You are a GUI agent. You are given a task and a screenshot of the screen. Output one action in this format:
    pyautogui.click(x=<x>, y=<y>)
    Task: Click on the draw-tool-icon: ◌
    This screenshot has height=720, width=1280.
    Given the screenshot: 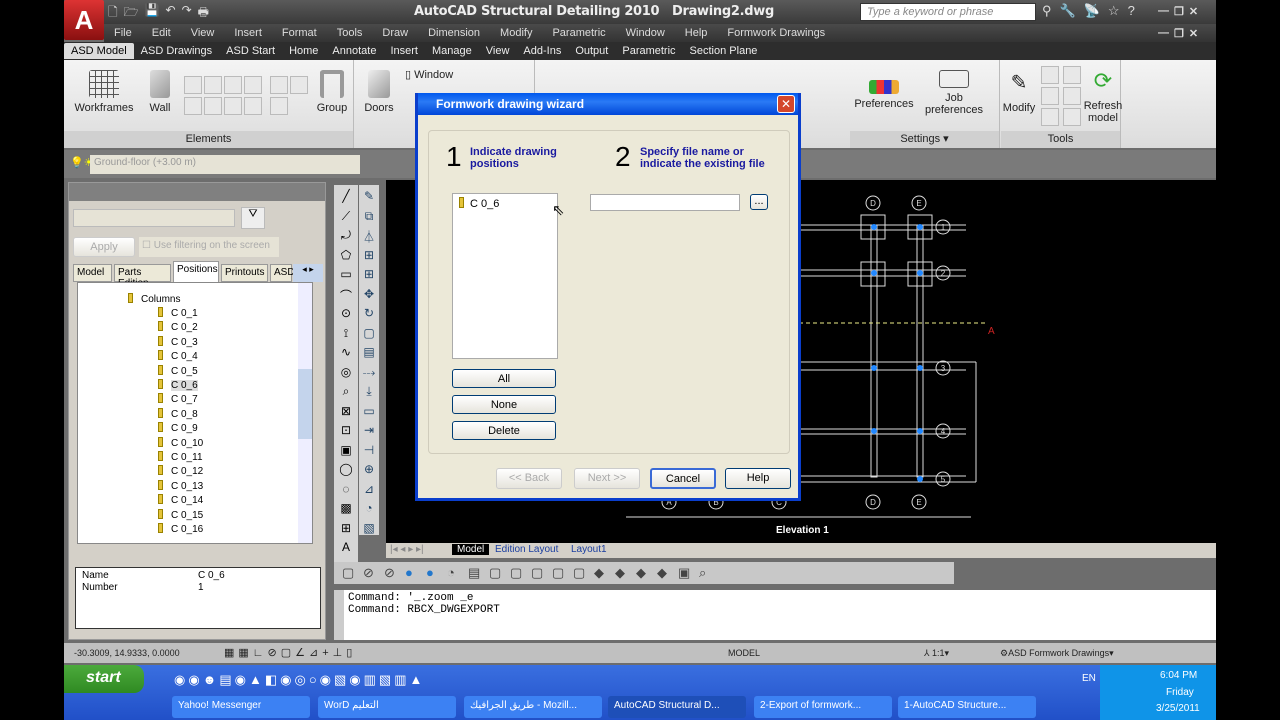 What is the action you would take?
    pyautogui.click(x=346, y=489)
    